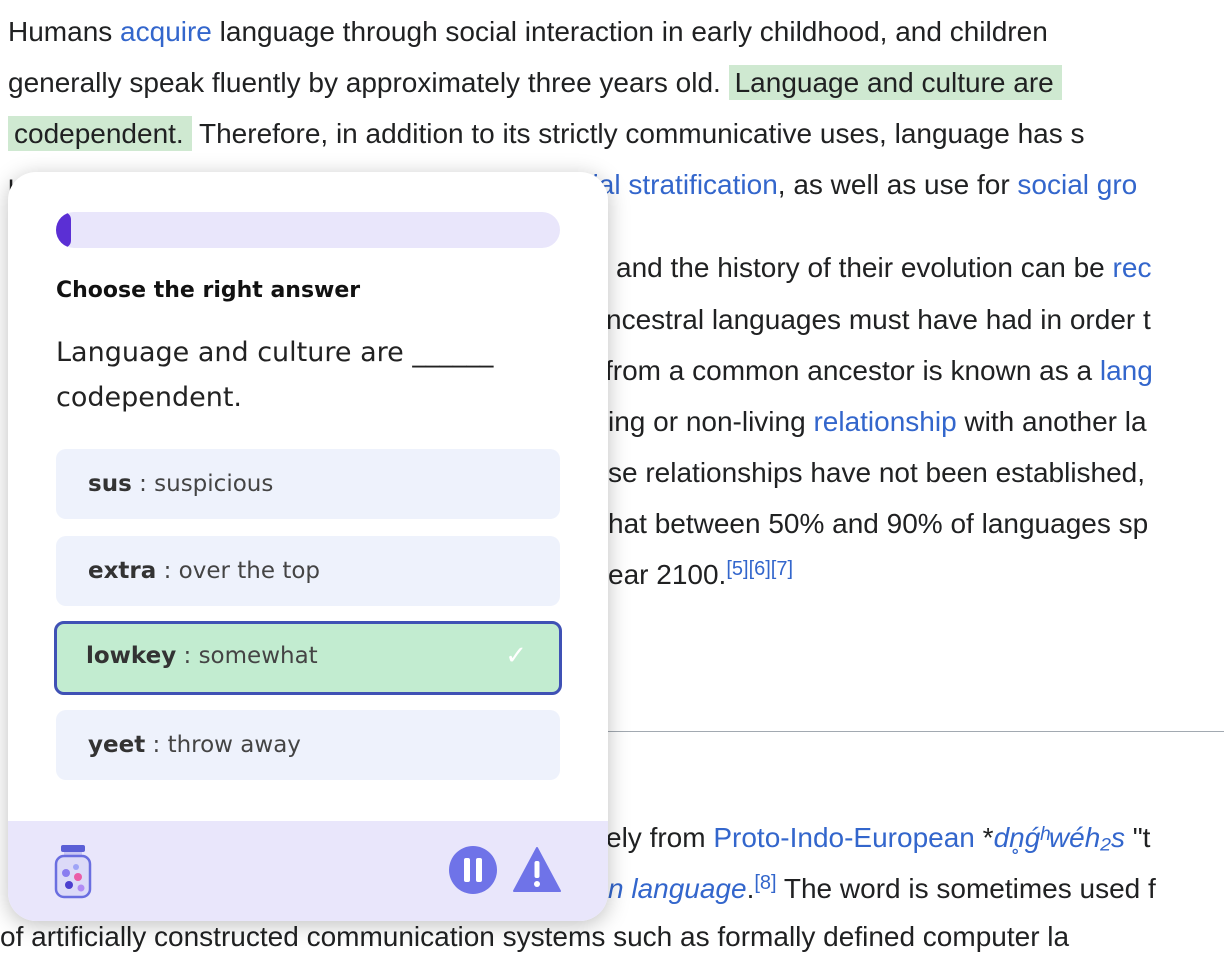  Describe the element at coordinates (966, 888) in the screenshot. I see `text: The word is sometimes used f` at that location.